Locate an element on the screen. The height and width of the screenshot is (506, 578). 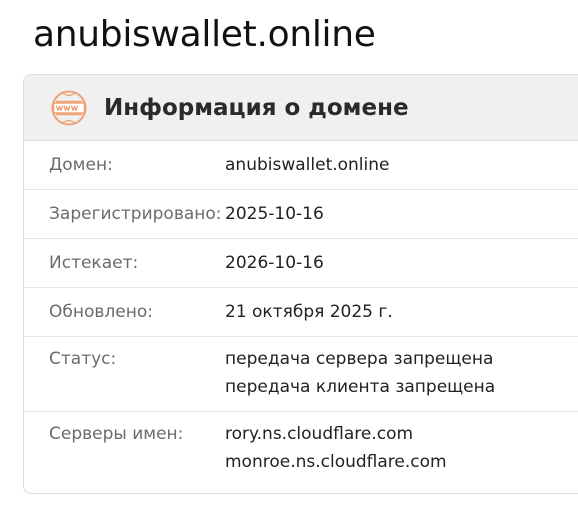
status-value: передача клиента запрещена is located at coordinates (360, 387).